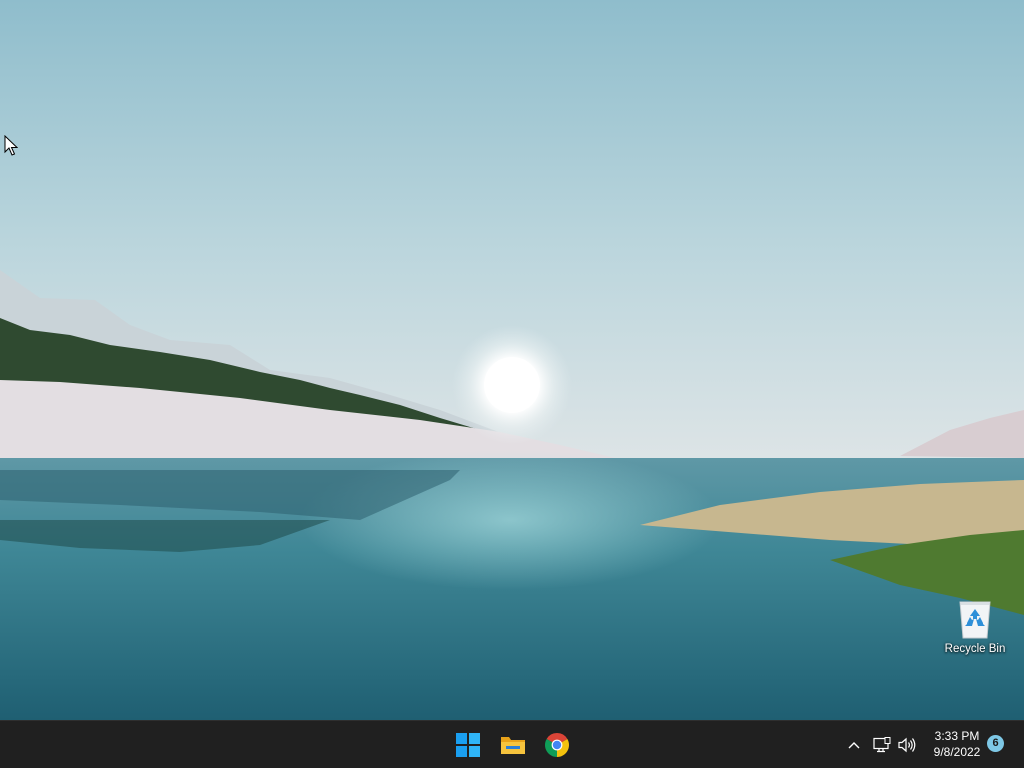  I want to click on network-icon, so click(882, 745).